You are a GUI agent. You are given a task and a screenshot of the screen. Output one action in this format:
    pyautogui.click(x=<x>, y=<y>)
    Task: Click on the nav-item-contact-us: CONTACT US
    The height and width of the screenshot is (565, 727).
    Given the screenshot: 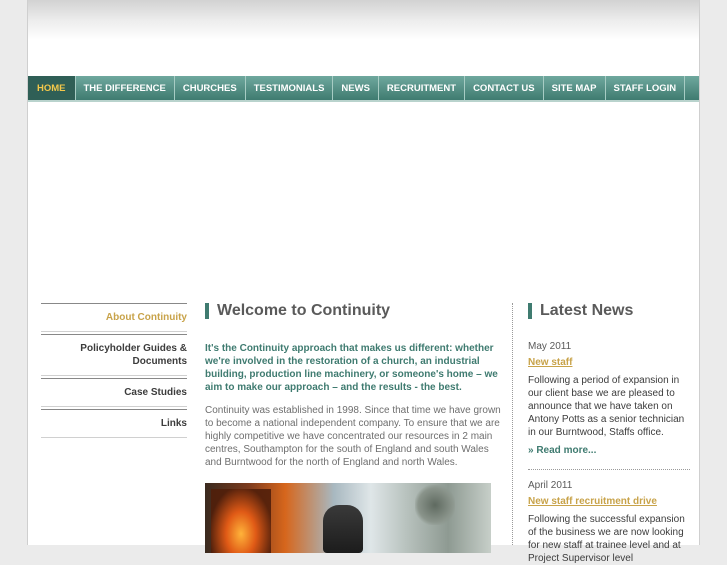 What is the action you would take?
    pyautogui.click(x=504, y=88)
    